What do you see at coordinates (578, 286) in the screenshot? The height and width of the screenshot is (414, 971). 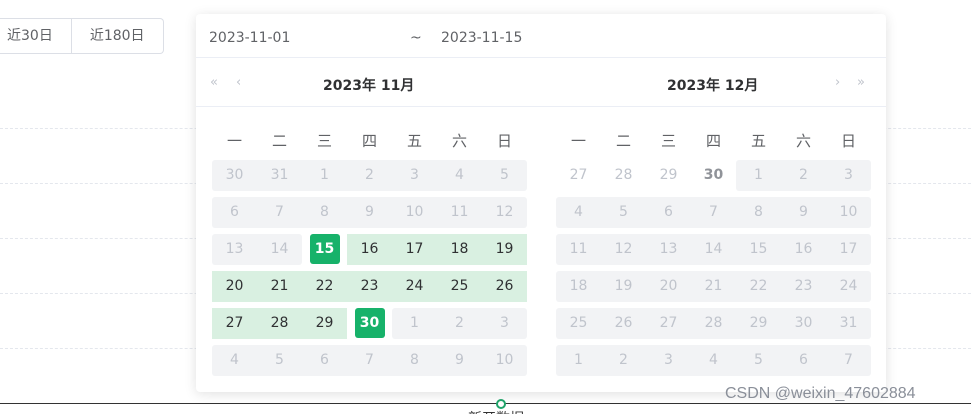 I see `date-cell: 18` at bounding box center [578, 286].